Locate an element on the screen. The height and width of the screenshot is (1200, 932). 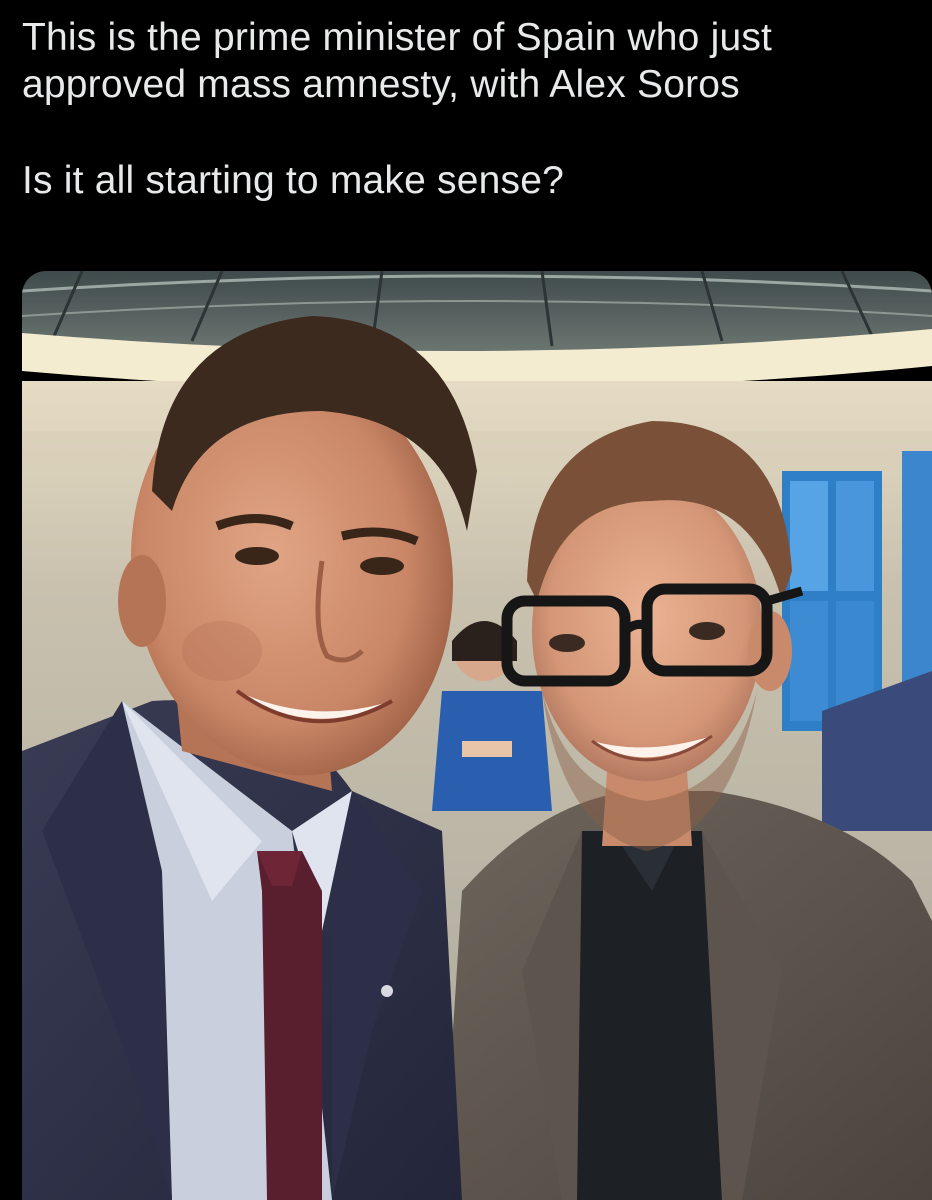
post-text-line-2: approved mass amnesty, with Alex Soros is located at coordinates (381, 84).